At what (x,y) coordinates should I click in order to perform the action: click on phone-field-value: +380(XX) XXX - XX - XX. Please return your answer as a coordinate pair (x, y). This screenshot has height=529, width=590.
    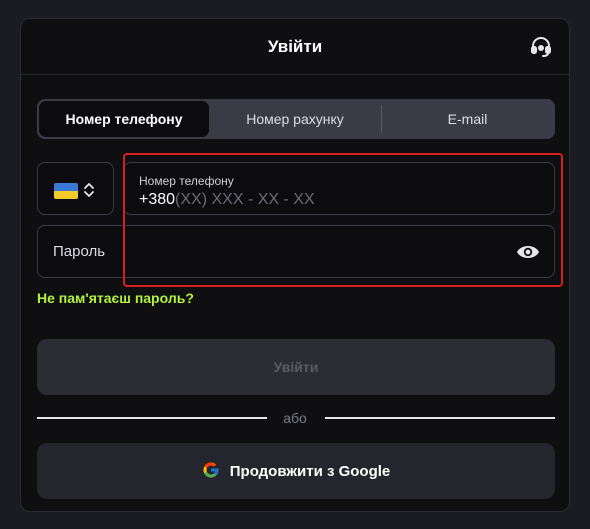
    Looking at the image, I should click on (227, 200).